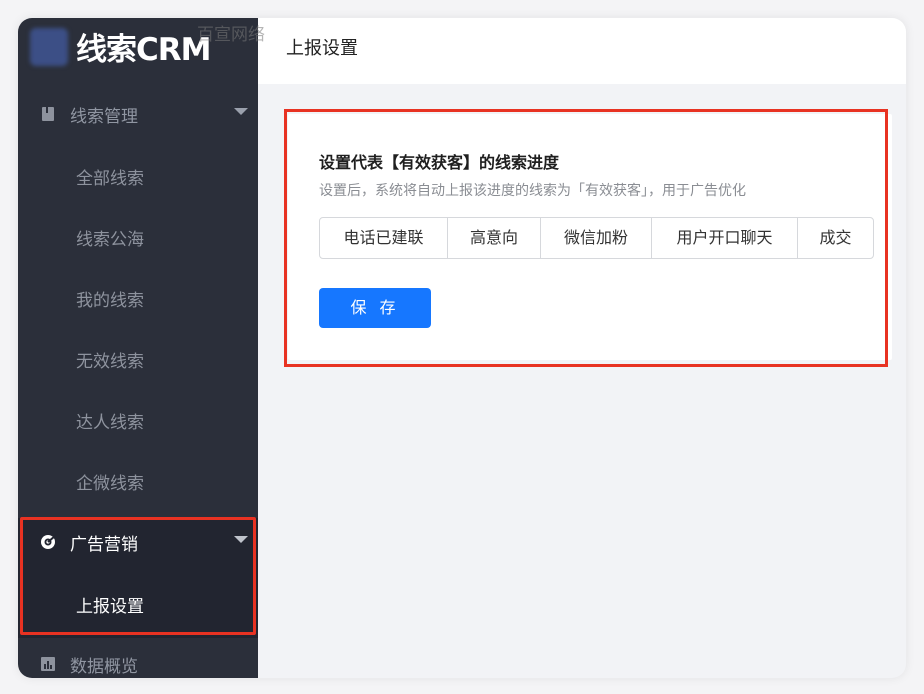  Describe the element at coordinates (48, 114) in the screenshot. I see `book-icon` at that location.